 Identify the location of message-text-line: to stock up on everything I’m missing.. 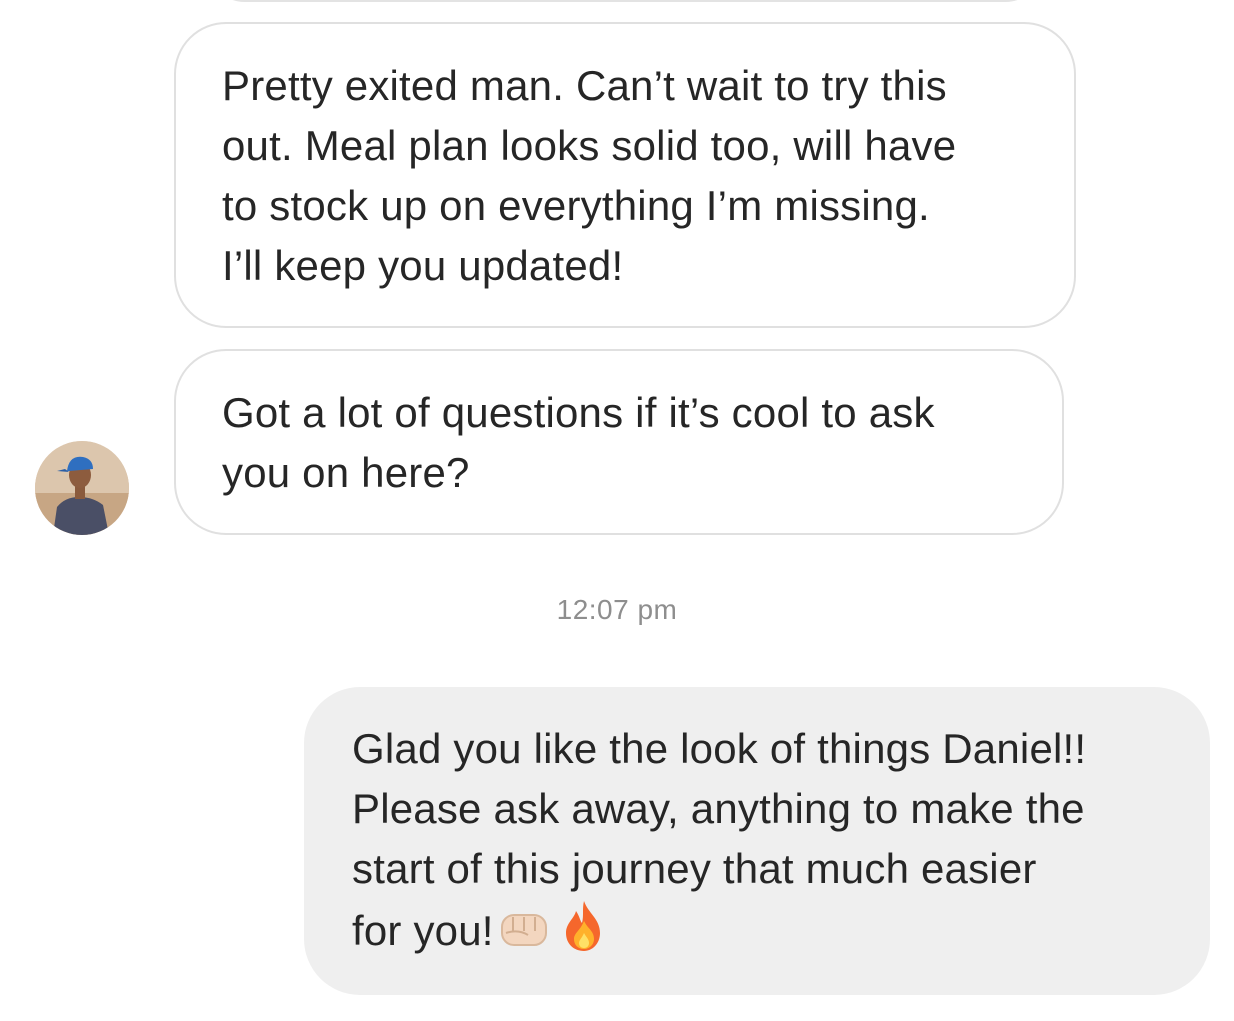
(576, 205).